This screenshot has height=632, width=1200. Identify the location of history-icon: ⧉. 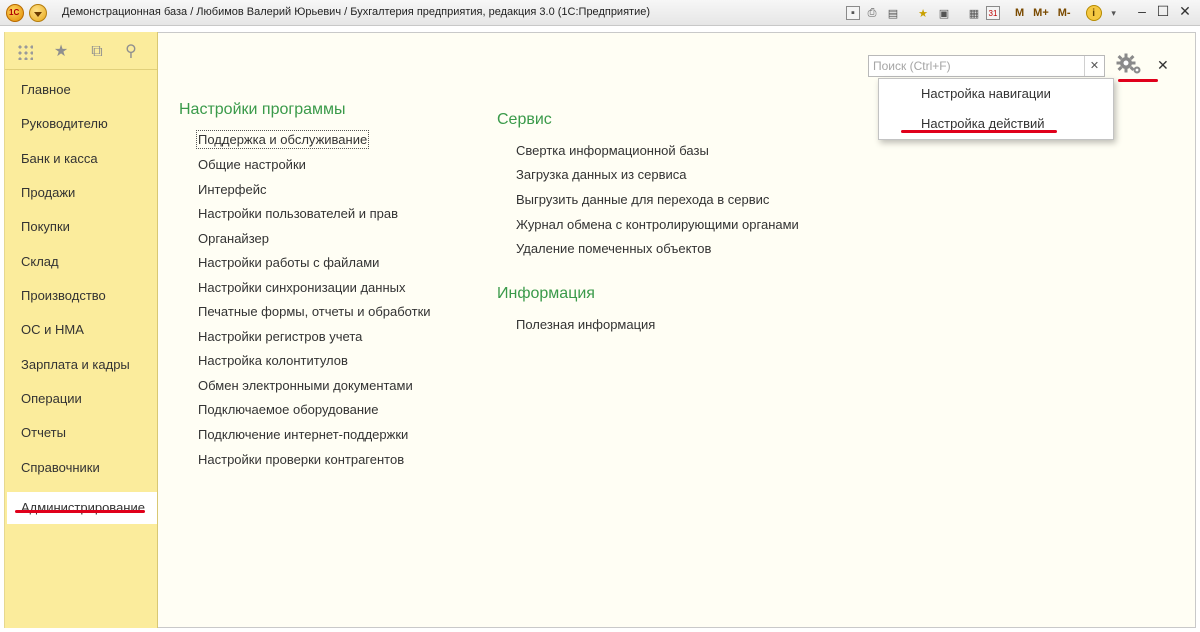
(97, 52).